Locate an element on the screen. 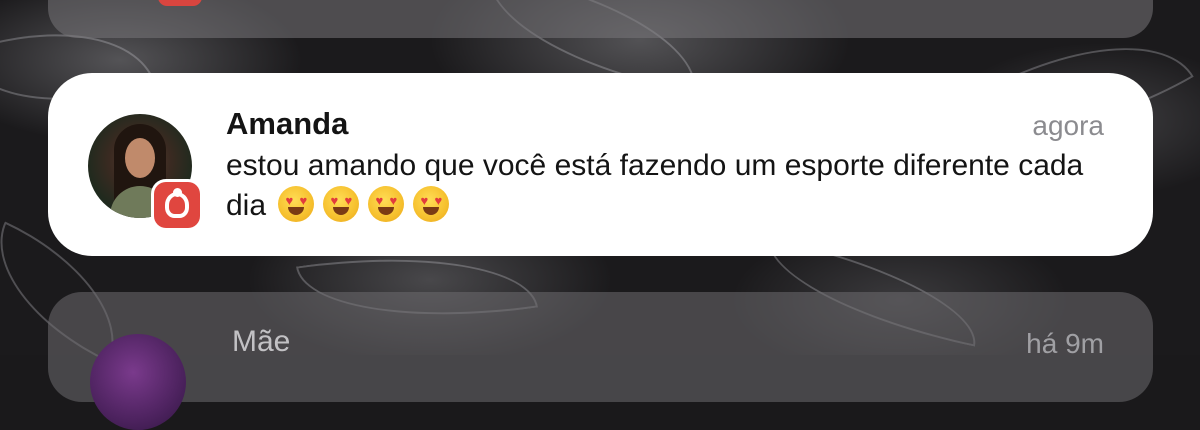 The image size is (1200, 430). sender-avatar is located at coordinates (138, 382).